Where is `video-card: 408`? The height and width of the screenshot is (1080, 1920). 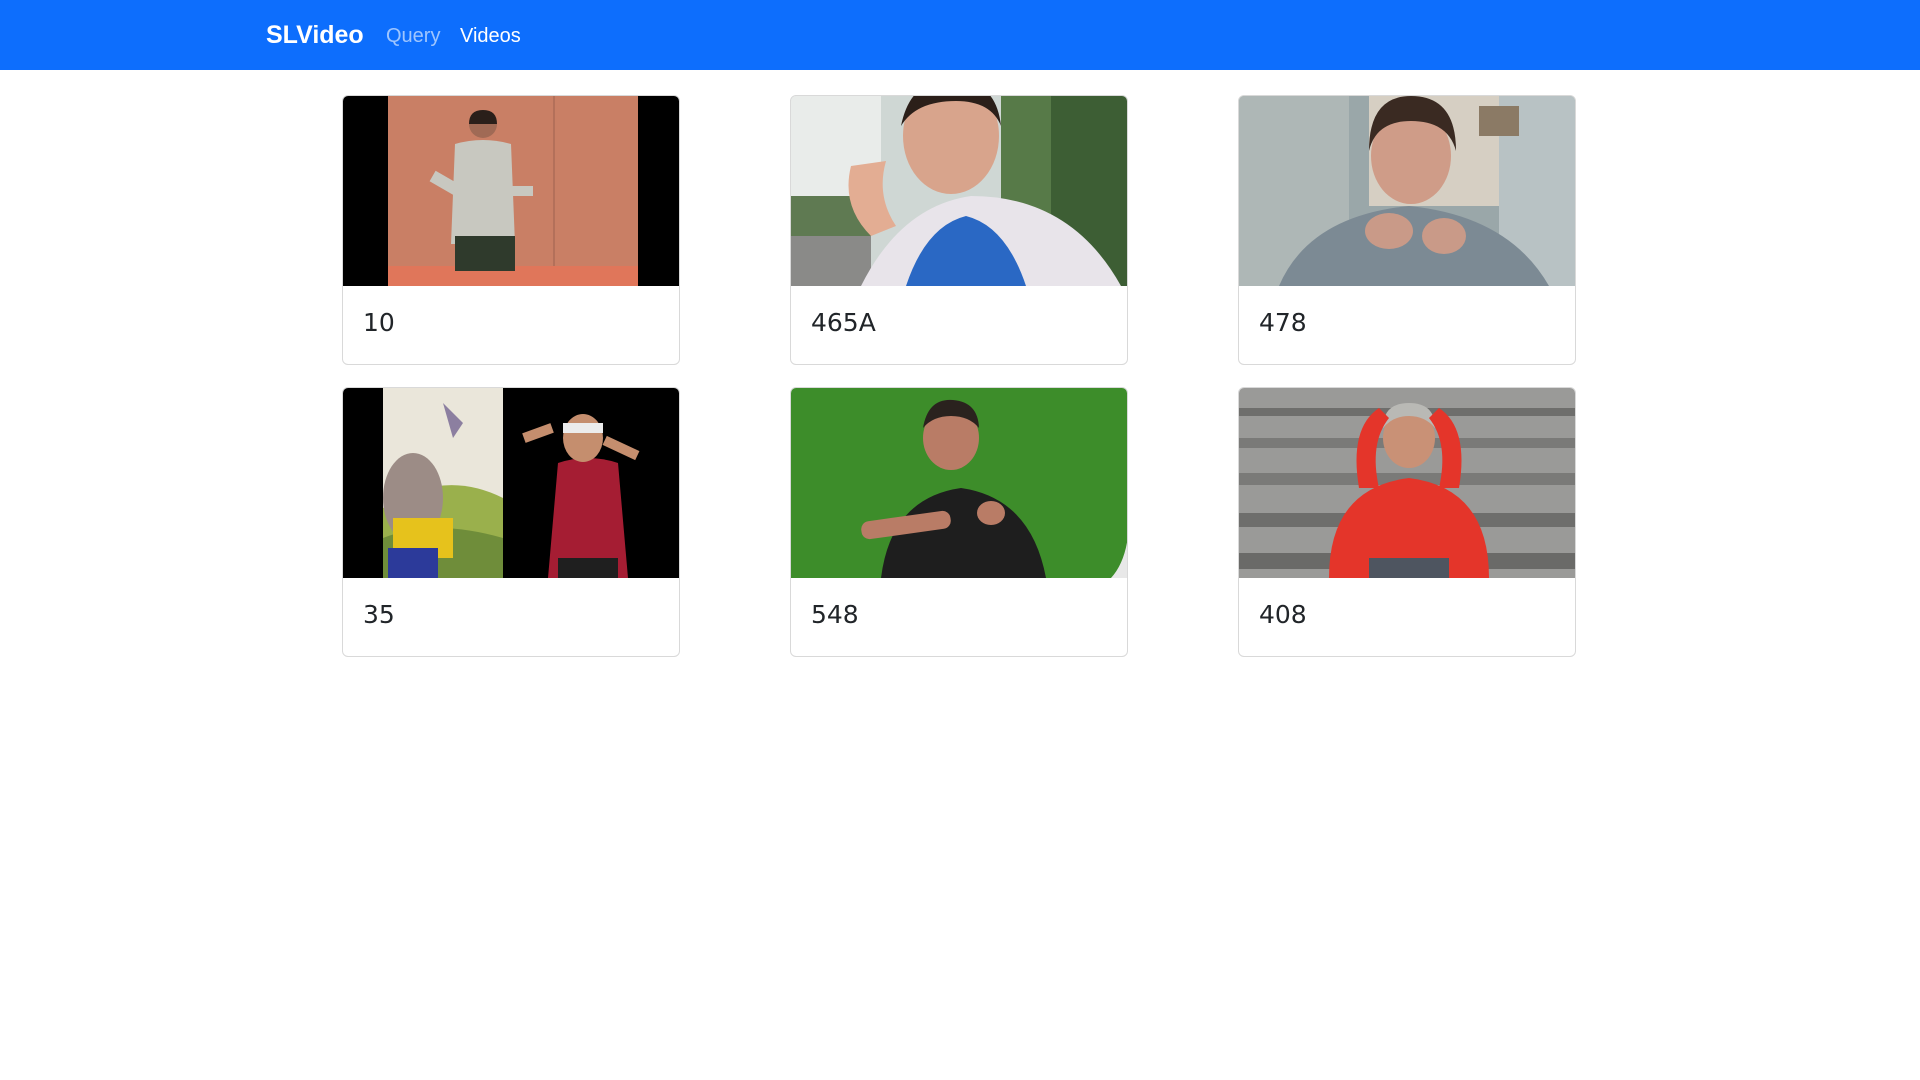
video-card: 408 is located at coordinates (1407, 522).